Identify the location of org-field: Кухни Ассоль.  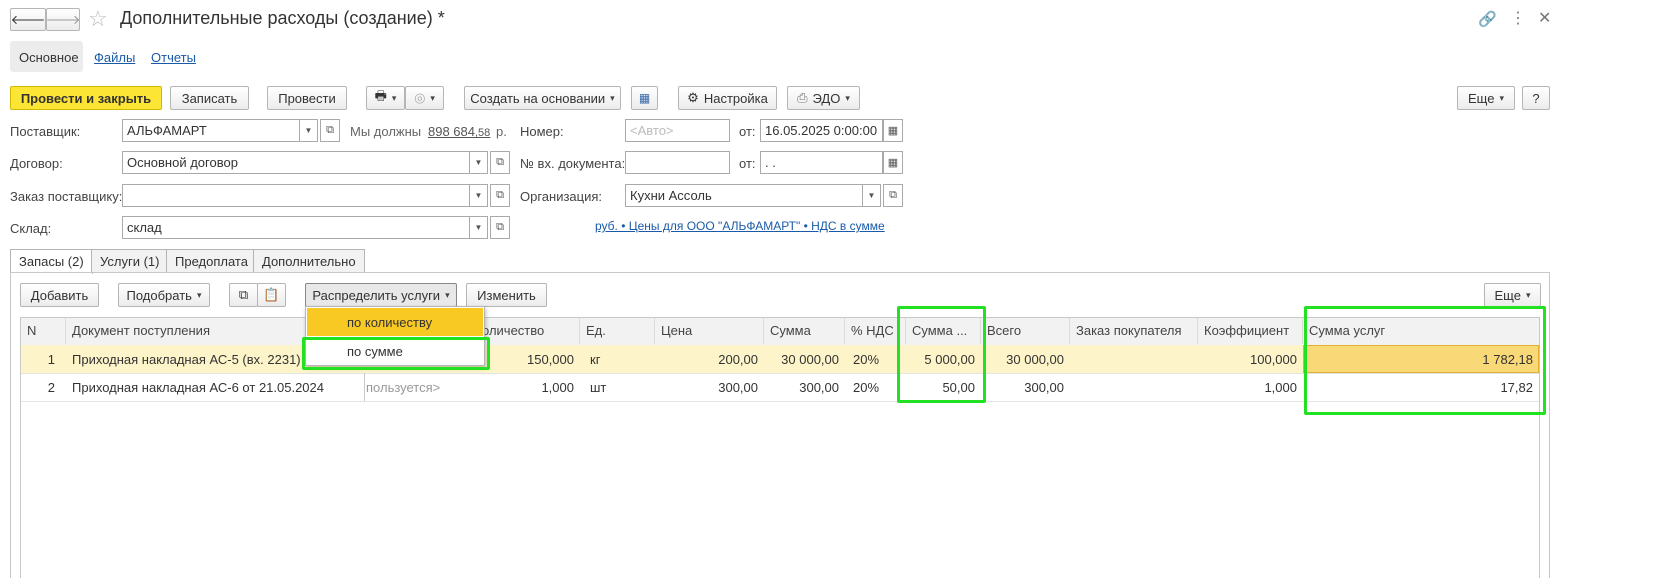
(744, 195).